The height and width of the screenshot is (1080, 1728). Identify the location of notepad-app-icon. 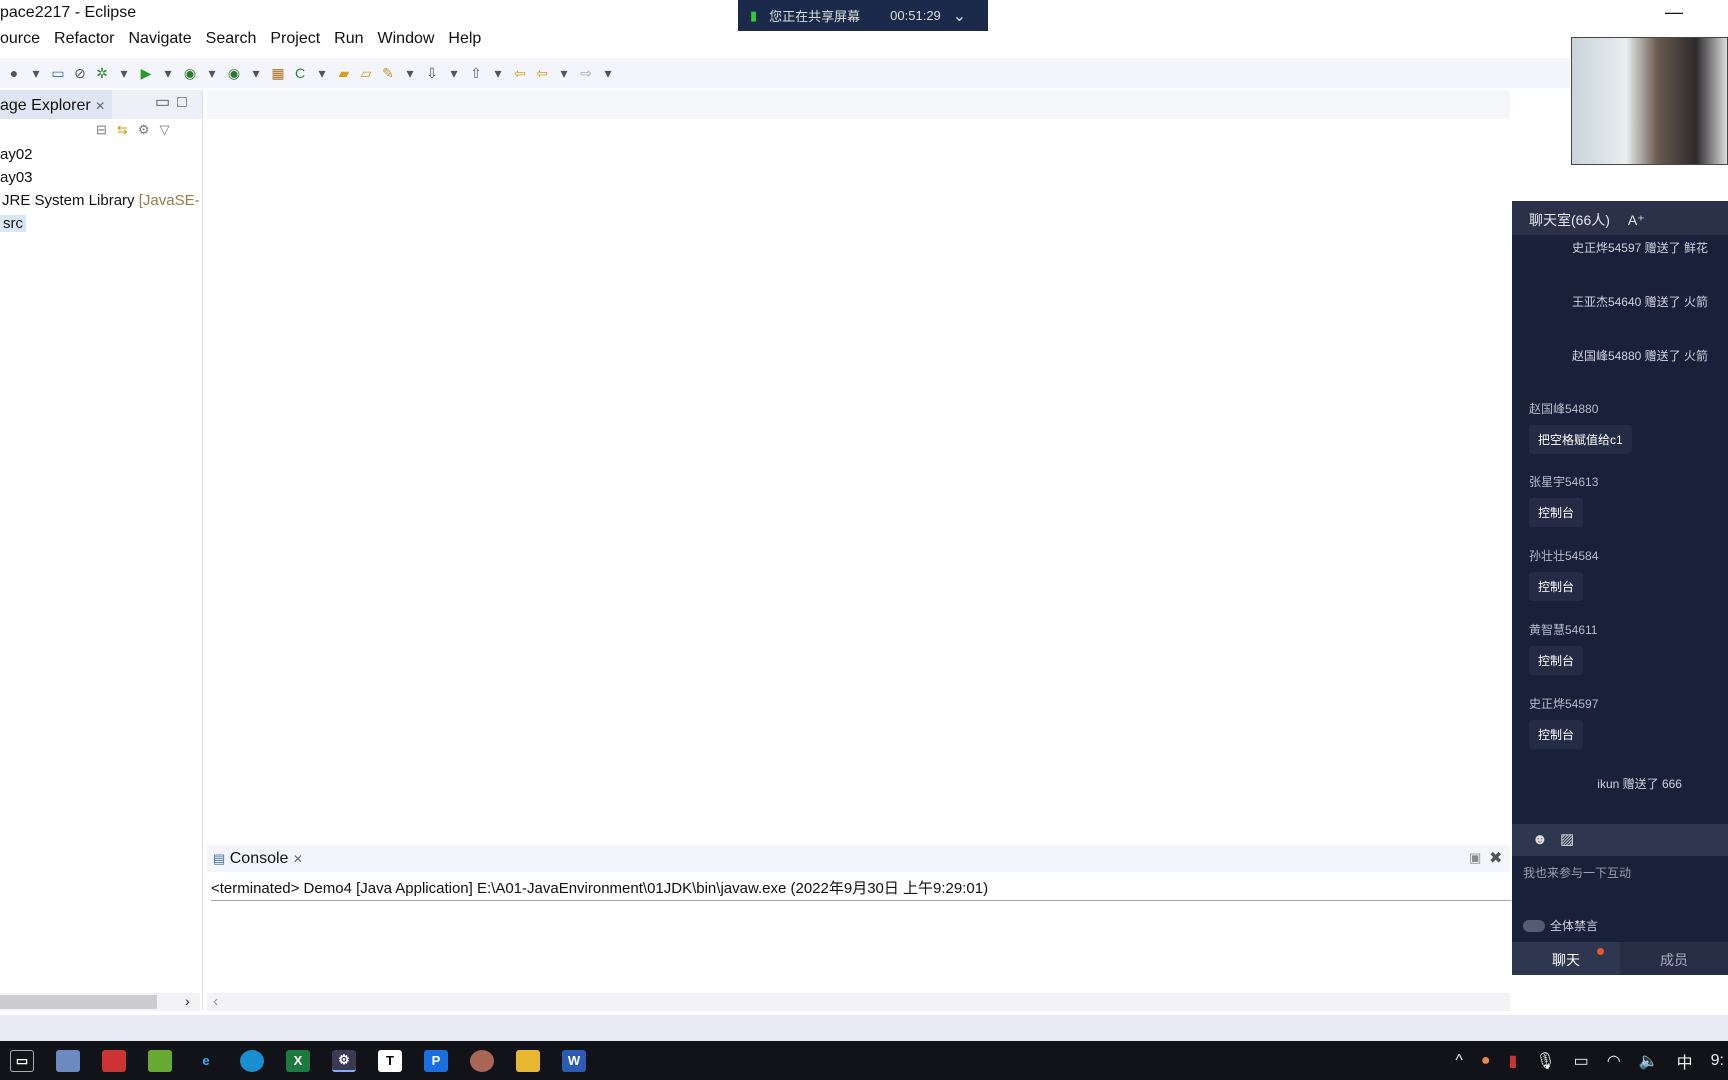
(160, 1060).